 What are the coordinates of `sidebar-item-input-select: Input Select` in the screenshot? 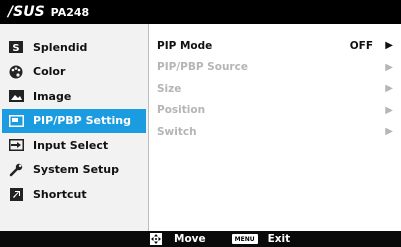 It's located at (74, 145).